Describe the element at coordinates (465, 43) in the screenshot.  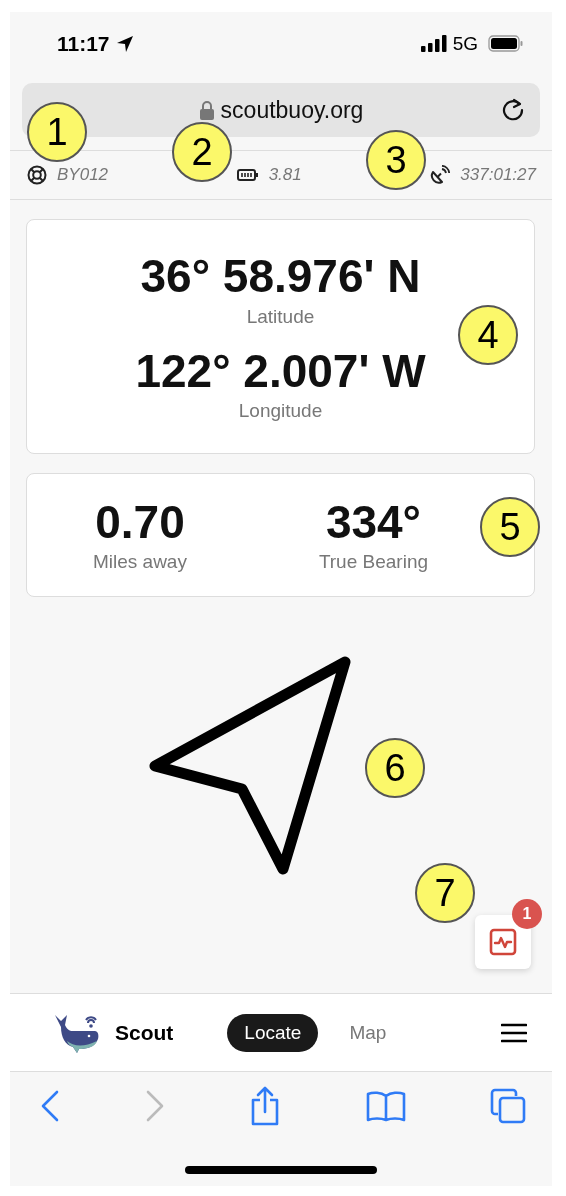
I see `network-label: 5G` at that location.